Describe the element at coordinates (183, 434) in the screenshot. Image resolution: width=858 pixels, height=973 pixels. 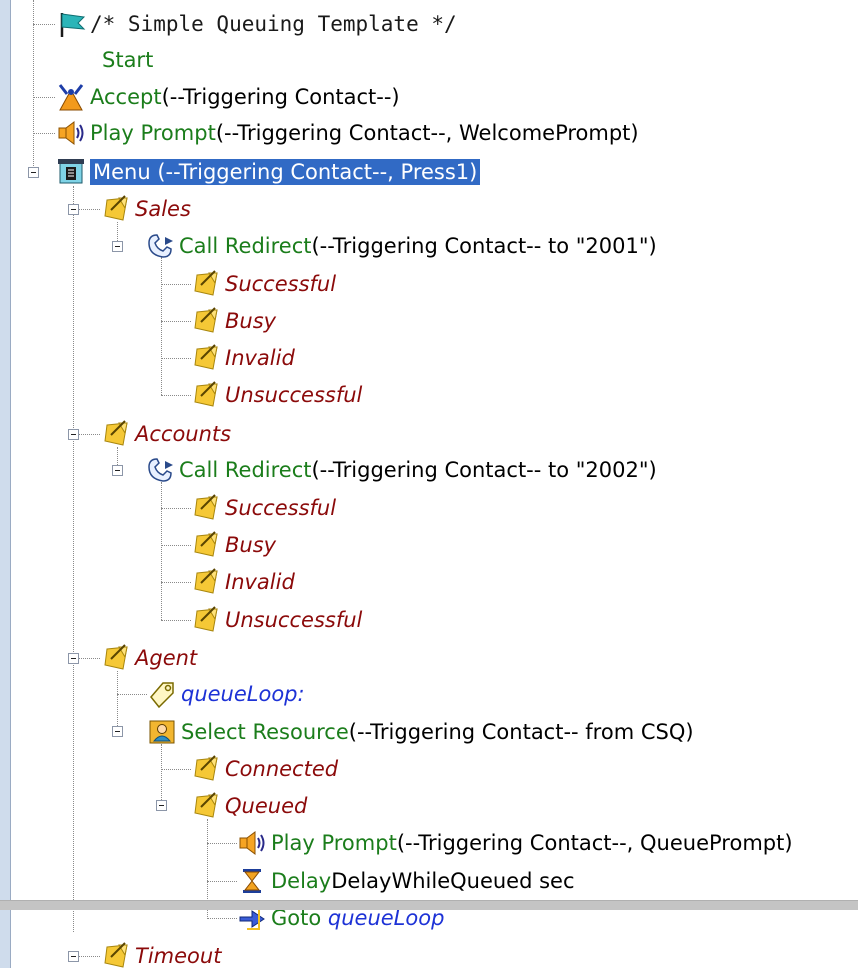
I see `branch-label-accounts: Accounts` at that location.